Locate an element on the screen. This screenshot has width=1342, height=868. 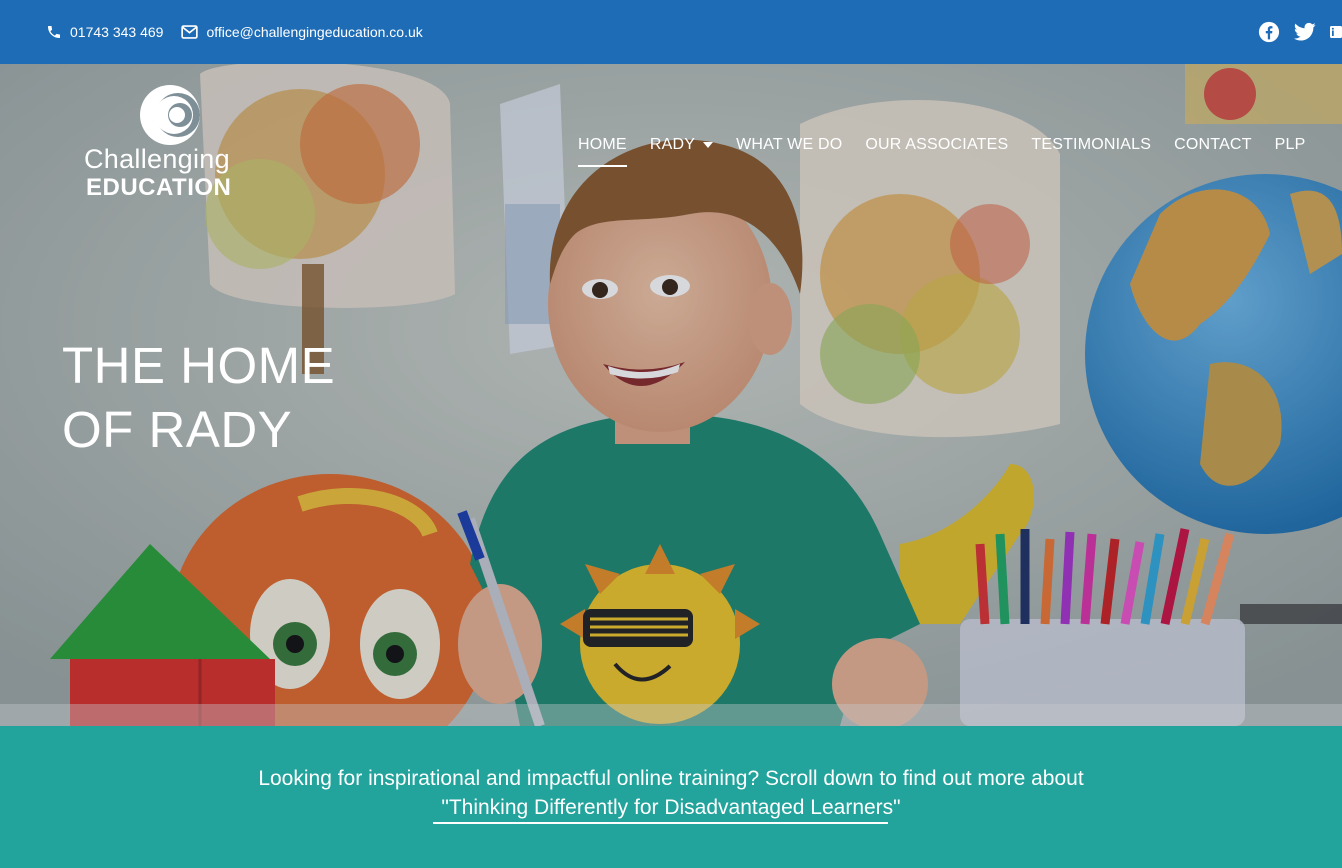
phone-icon is located at coordinates (54, 32).